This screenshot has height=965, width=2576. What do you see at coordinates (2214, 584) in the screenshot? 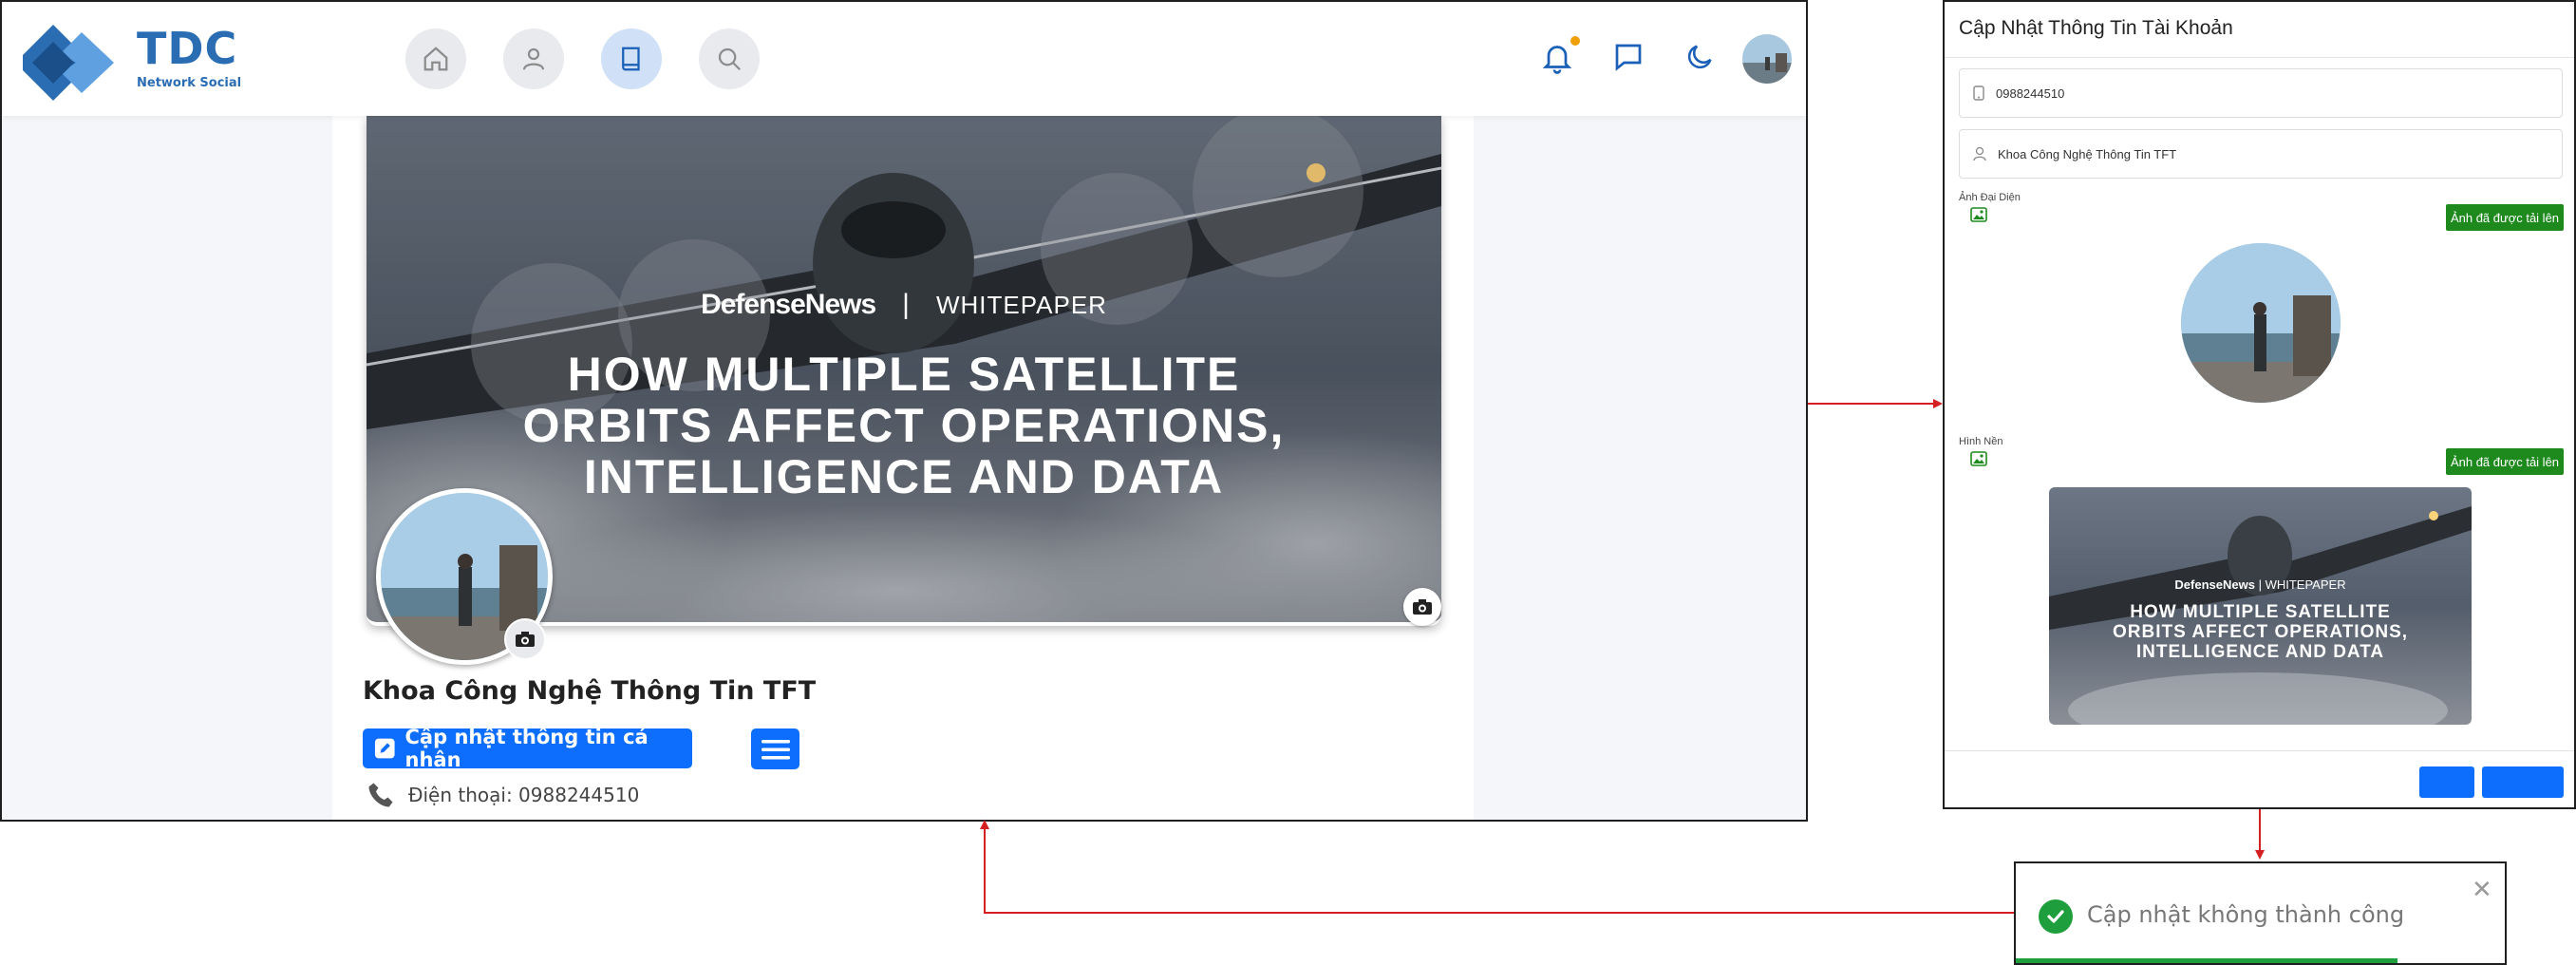
I see `preview-brand-name: DefenseNews` at bounding box center [2214, 584].